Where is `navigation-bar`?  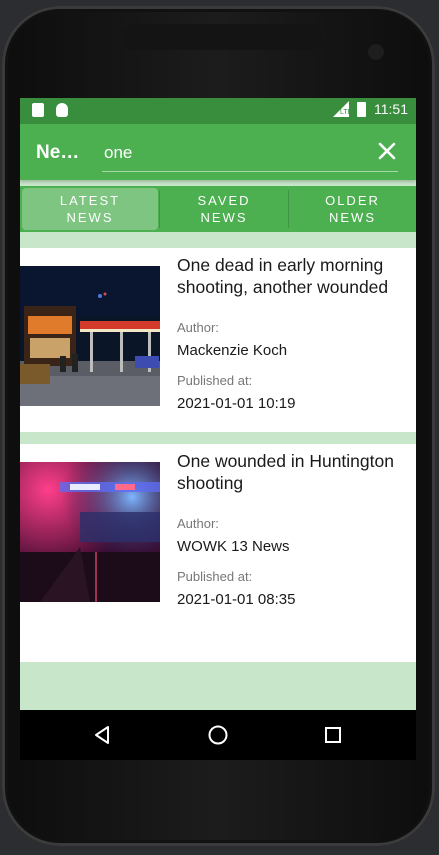 navigation-bar is located at coordinates (218, 735).